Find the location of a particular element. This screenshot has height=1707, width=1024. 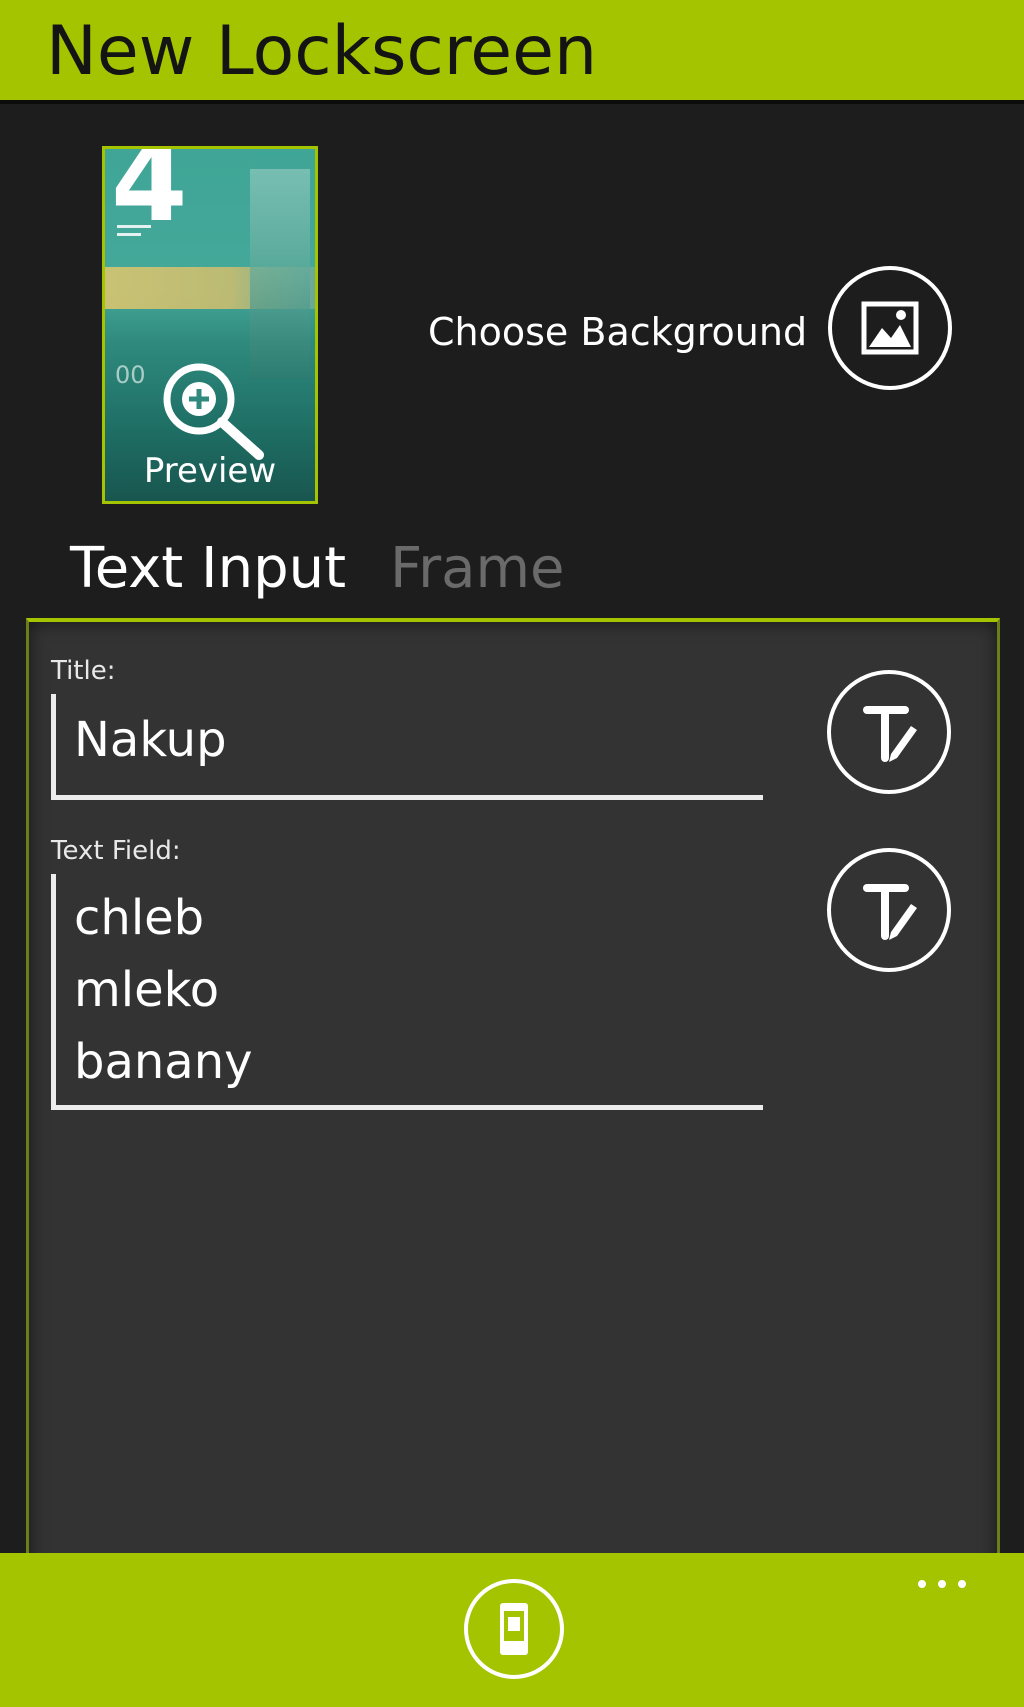

text-field-input: chleb mleko banany is located at coordinates (407, 992).